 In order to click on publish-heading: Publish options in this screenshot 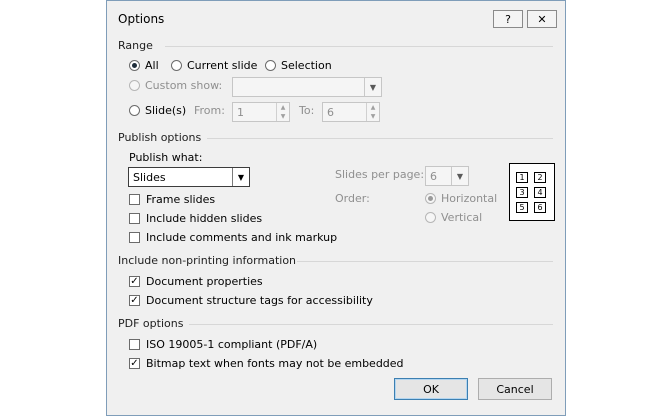, I will do `click(160, 137)`.